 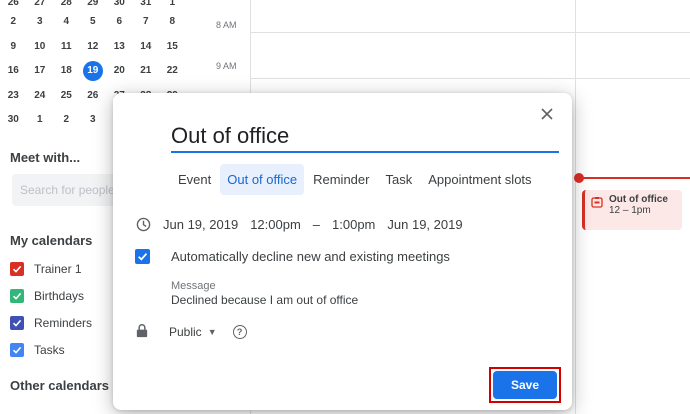 I want to click on mini-calendar-day: 9, so click(x=13, y=47).